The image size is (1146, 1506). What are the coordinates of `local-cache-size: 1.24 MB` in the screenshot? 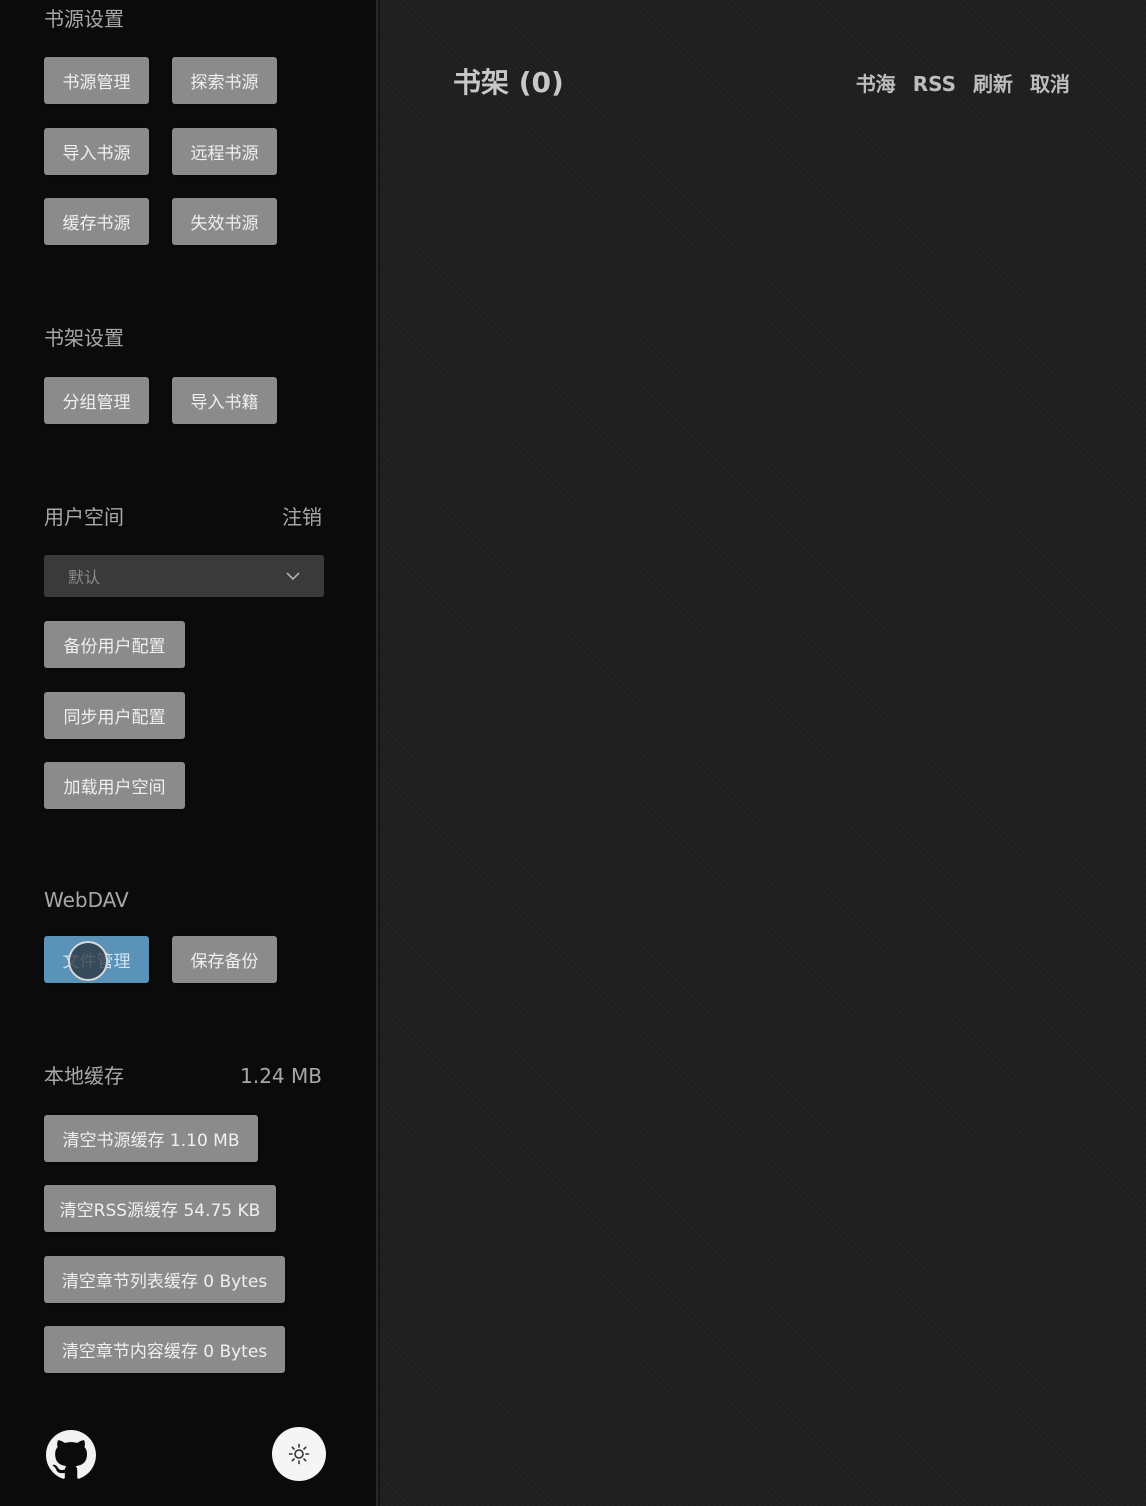 It's located at (281, 1076).